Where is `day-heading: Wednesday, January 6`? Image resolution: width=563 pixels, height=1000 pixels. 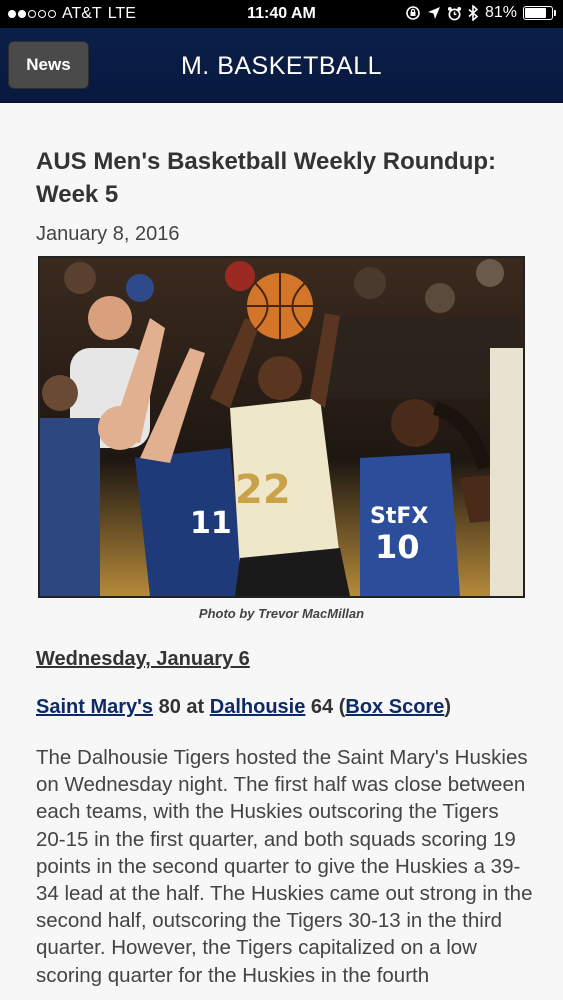
day-heading: Wednesday, January 6 is located at coordinates (143, 659).